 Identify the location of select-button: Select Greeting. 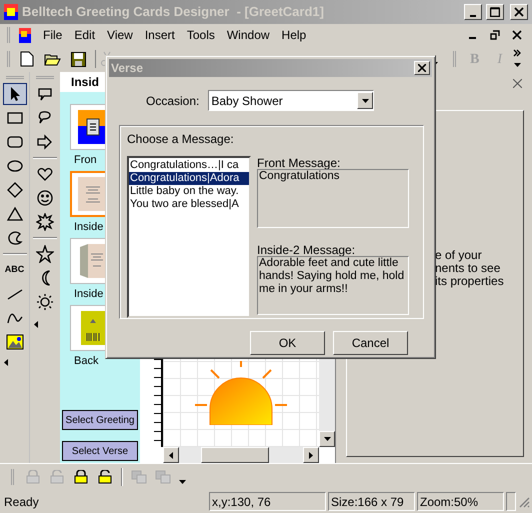
(100, 420).